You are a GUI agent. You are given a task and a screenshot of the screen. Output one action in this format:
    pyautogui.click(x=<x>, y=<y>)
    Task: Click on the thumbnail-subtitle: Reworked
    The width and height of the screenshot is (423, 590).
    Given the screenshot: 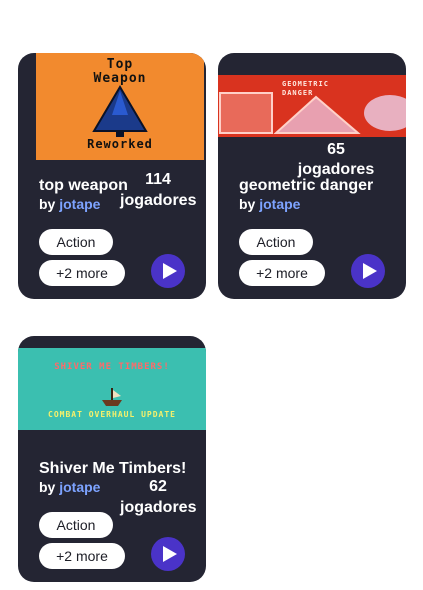 What is the action you would take?
    pyautogui.click(x=120, y=144)
    